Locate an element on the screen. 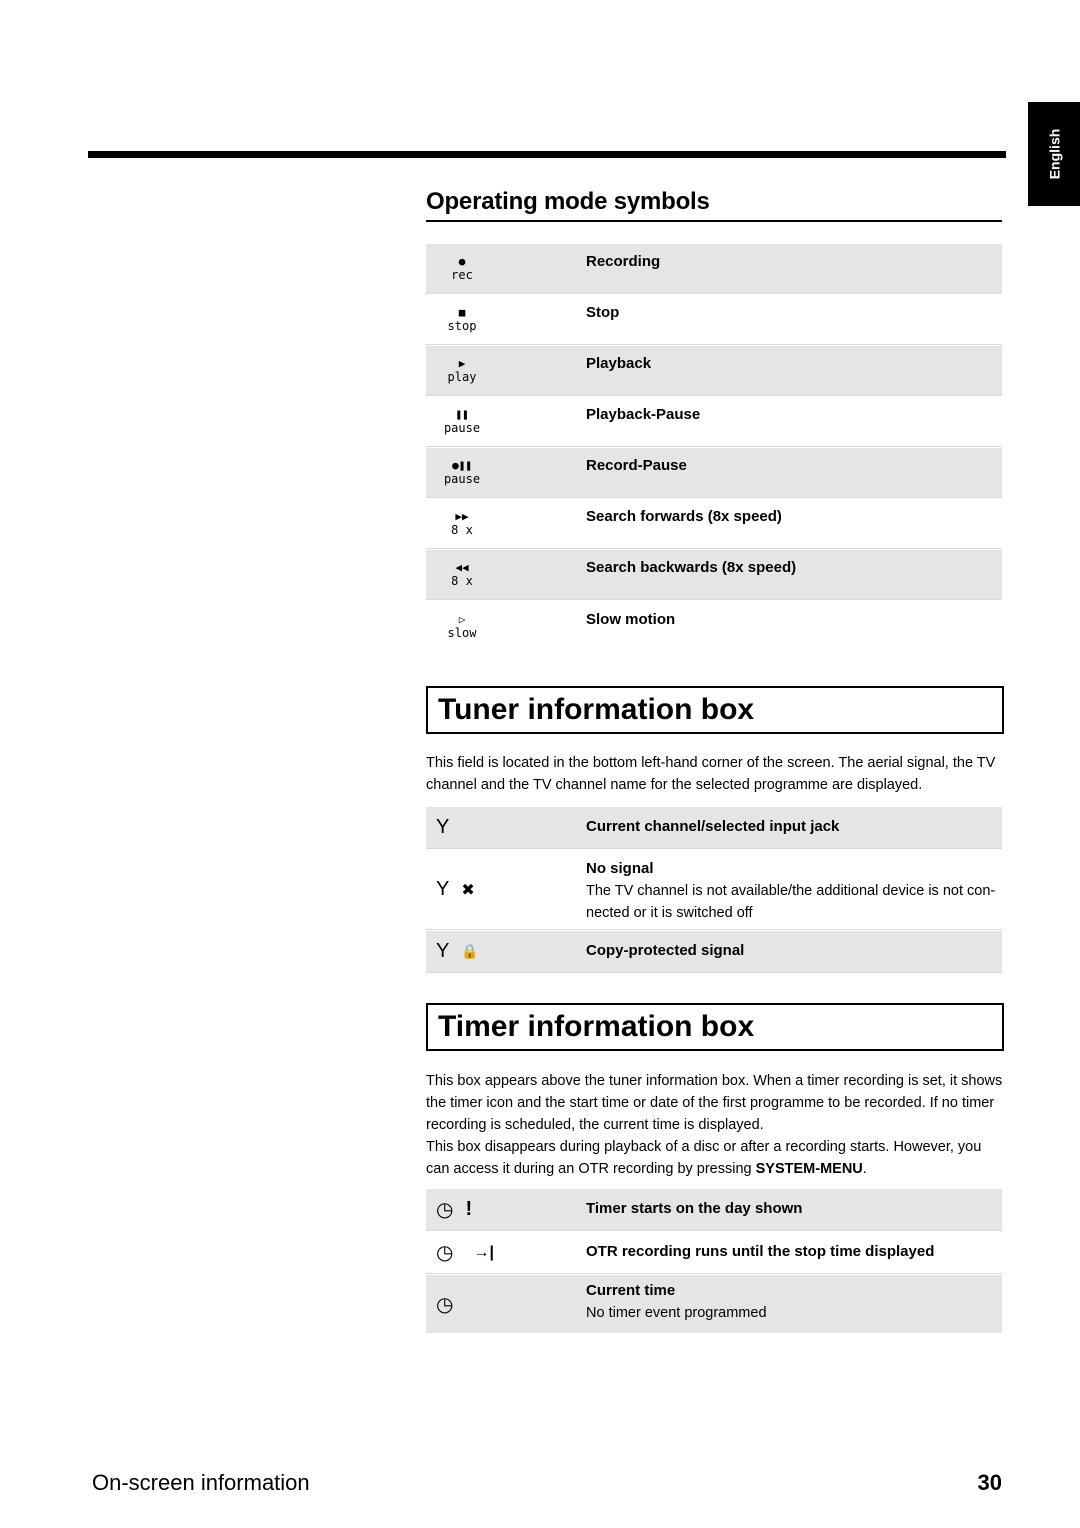  antenna-icon: Y is located at coordinates (443, 827).